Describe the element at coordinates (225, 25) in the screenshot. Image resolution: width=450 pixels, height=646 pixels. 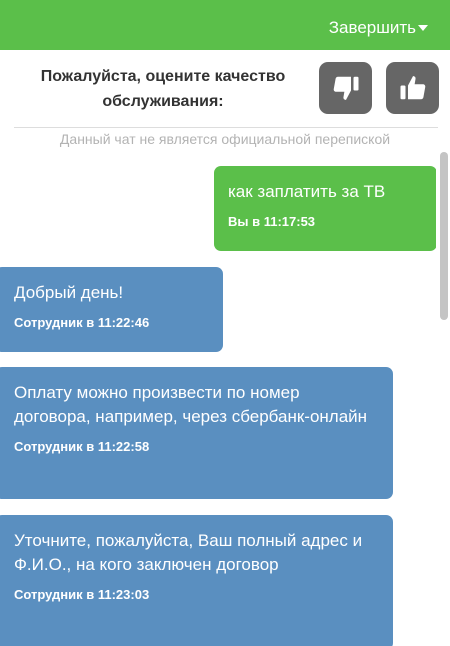
I see `chat-header: Завершить` at that location.